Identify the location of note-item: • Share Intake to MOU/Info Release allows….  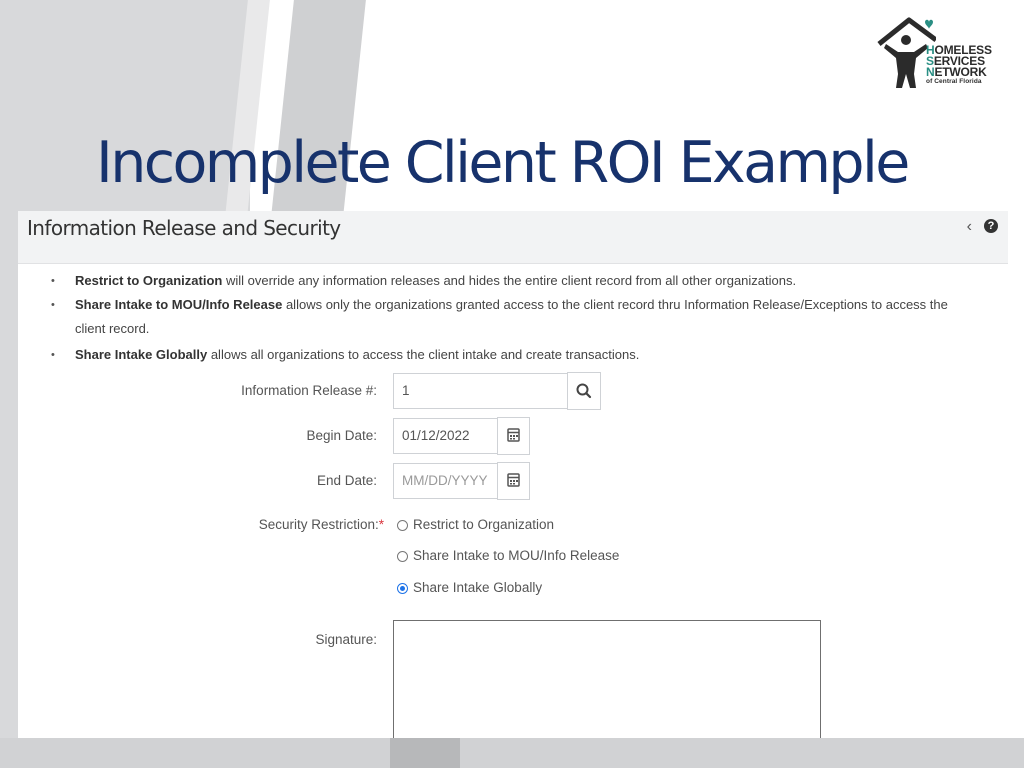
(513, 317).